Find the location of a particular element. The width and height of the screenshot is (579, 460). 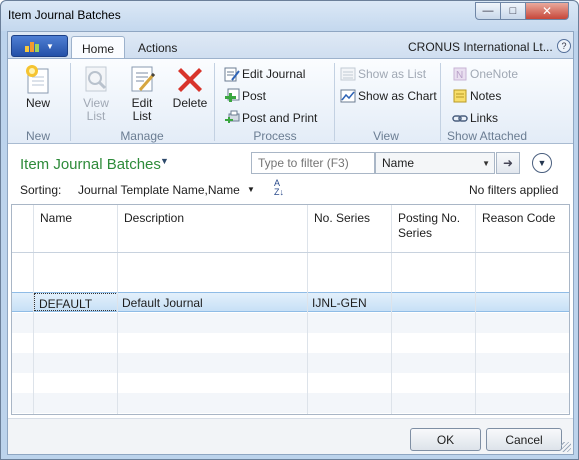

close-icon: ✕ is located at coordinates (547, 11).